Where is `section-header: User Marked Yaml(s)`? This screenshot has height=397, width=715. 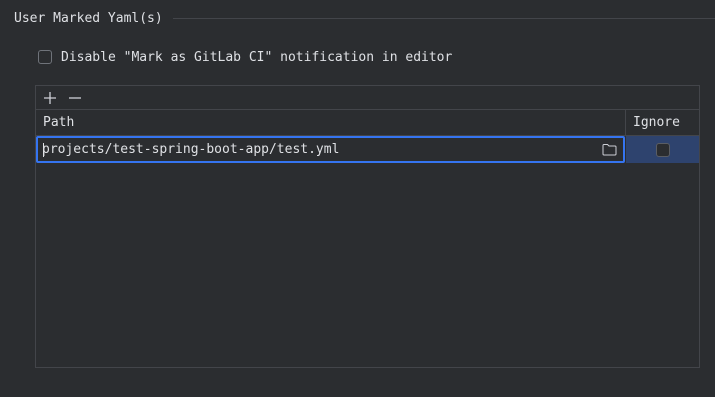 section-header: User Marked Yaml(s) is located at coordinates (364, 18).